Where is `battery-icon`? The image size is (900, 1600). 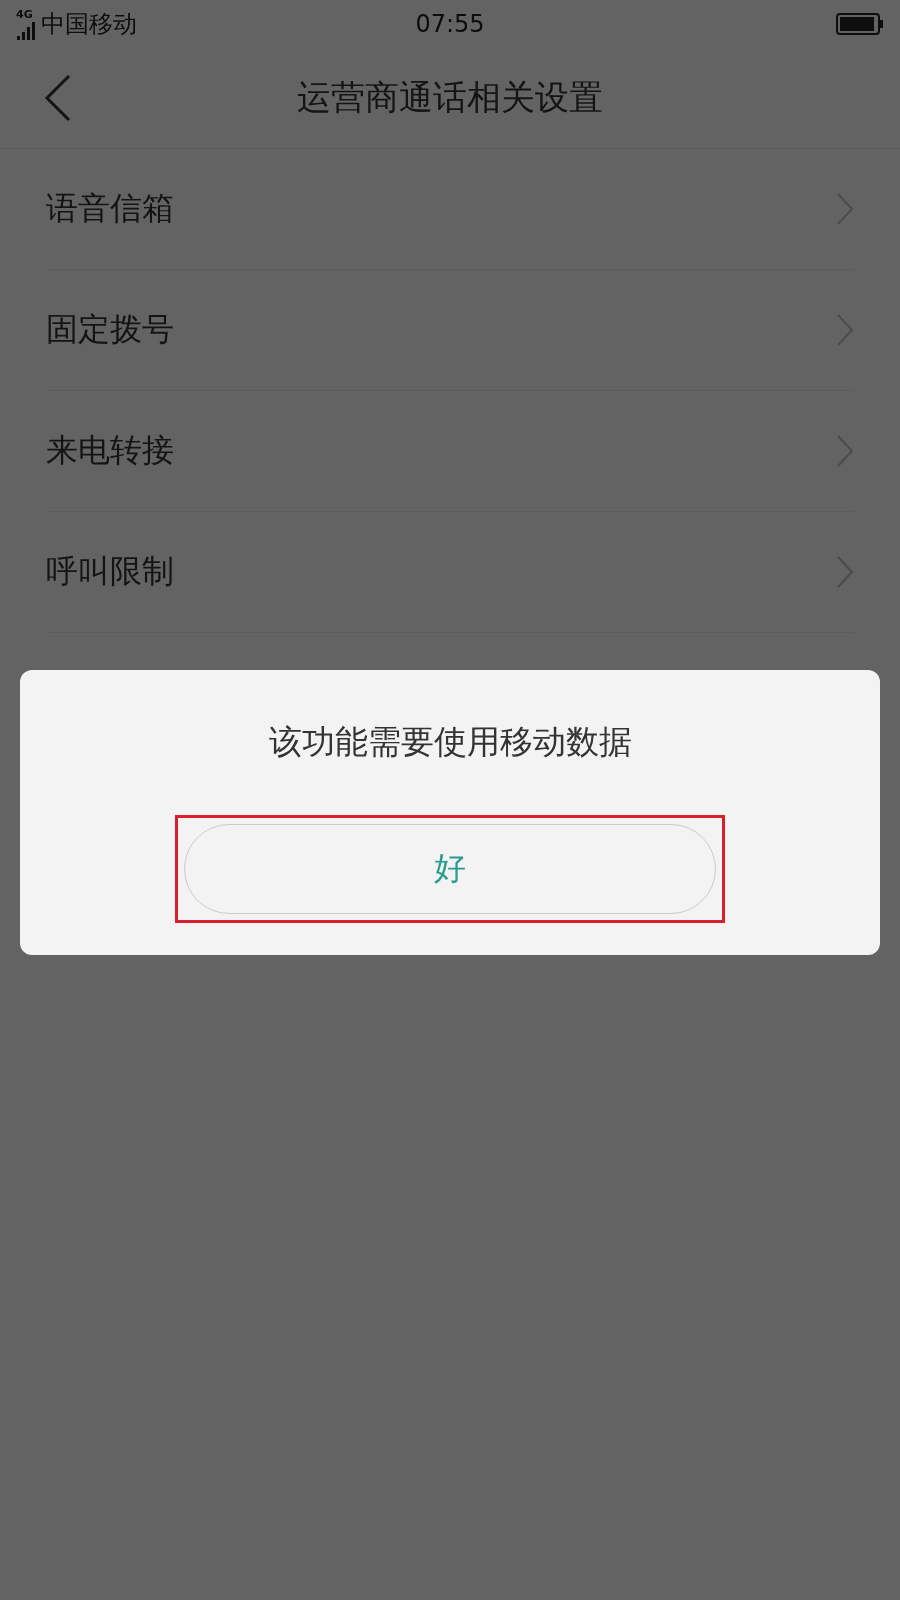 battery-icon is located at coordinates (860, 24).